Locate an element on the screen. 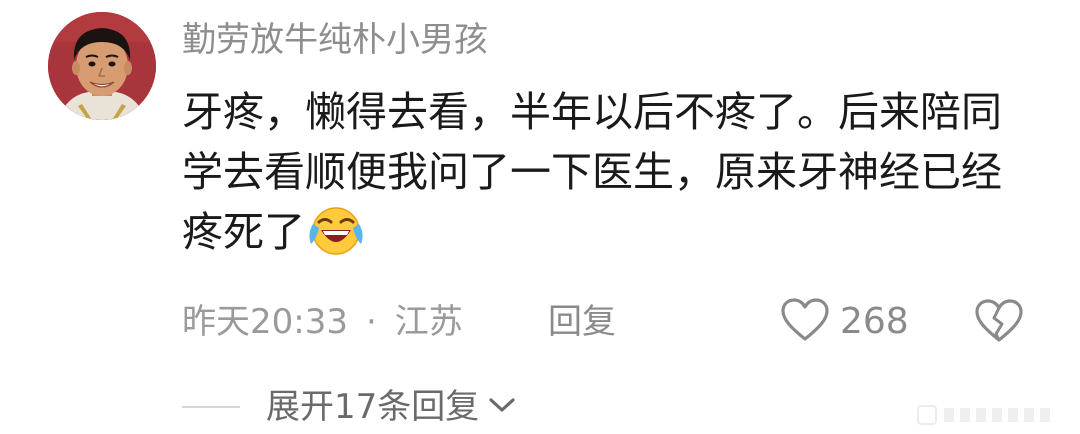 The height and width of the screenshot is (434, 1080). expand-replies-label: 展开17条回复 is located at coordinates (373, 407).